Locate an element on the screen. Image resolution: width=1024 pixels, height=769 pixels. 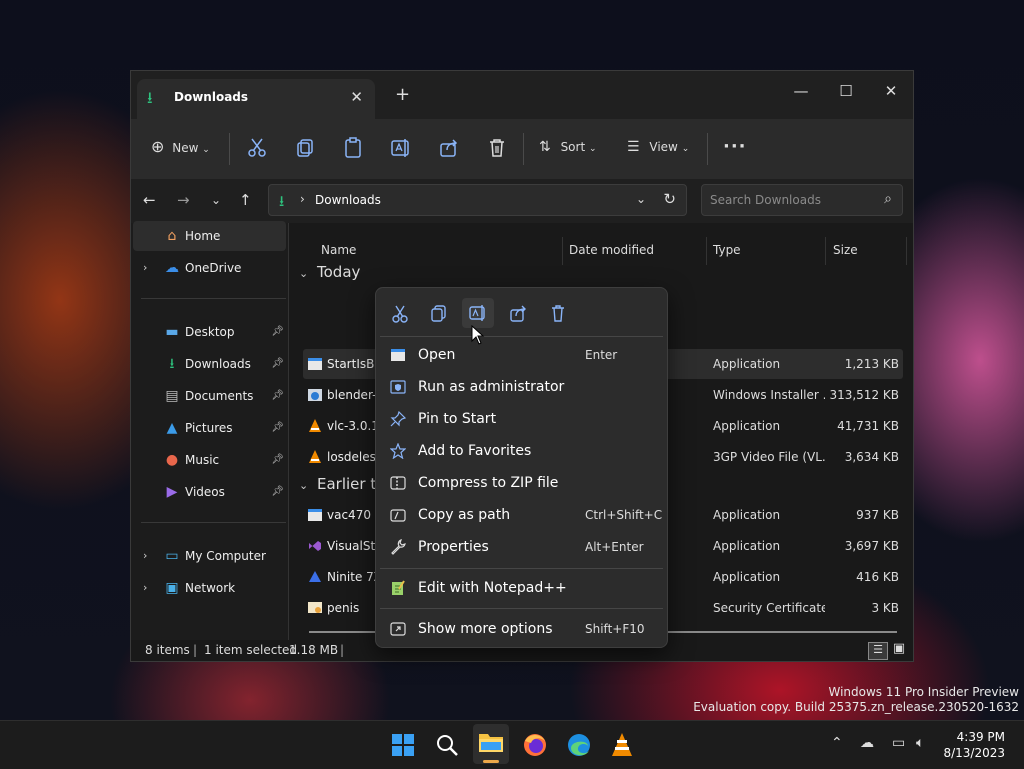
new-button: ⊕ New ⌄ is located at coordinates (180, 147).